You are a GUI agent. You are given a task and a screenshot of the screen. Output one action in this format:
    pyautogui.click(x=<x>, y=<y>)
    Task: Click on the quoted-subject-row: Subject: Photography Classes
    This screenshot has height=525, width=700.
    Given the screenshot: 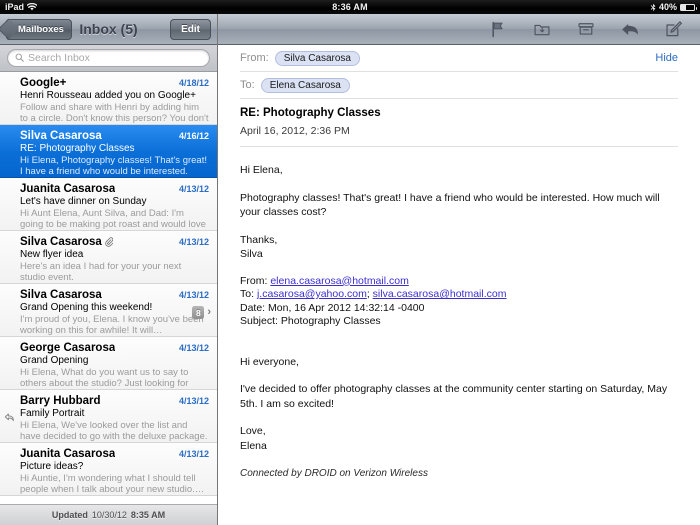 What is the action you would take?
    pyautogui.click(x=459, y=322)
    